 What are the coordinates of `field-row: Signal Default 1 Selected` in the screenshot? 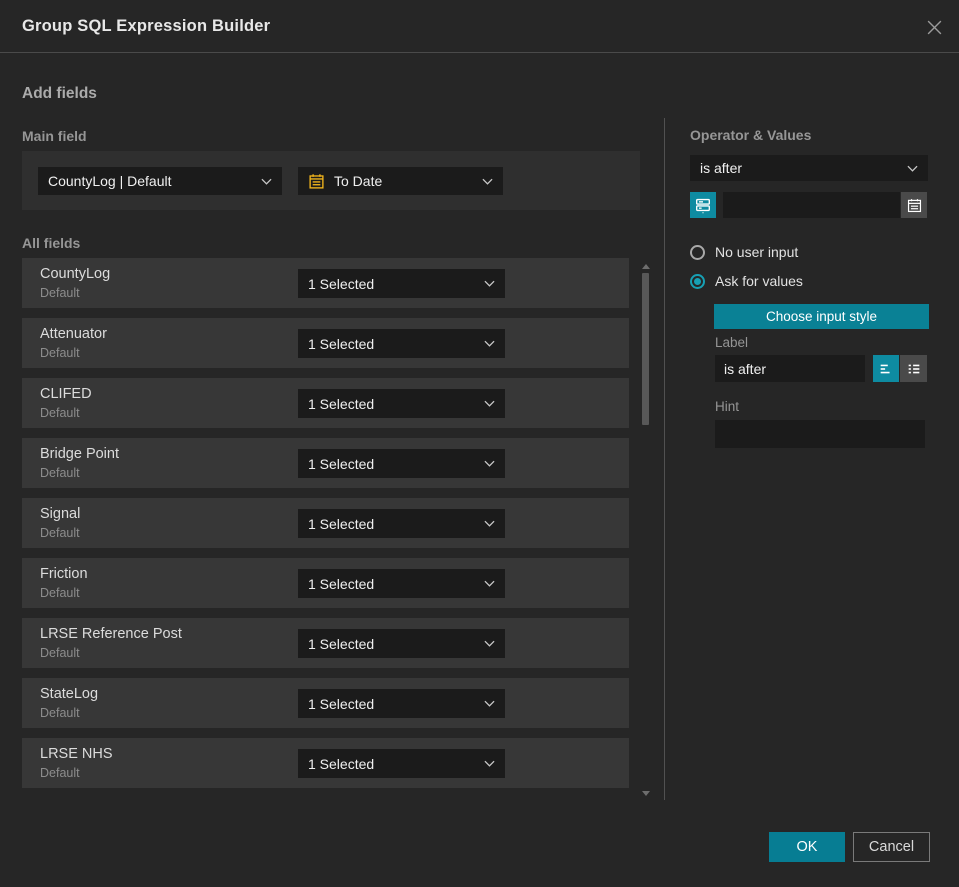 It's located at (325, 523).